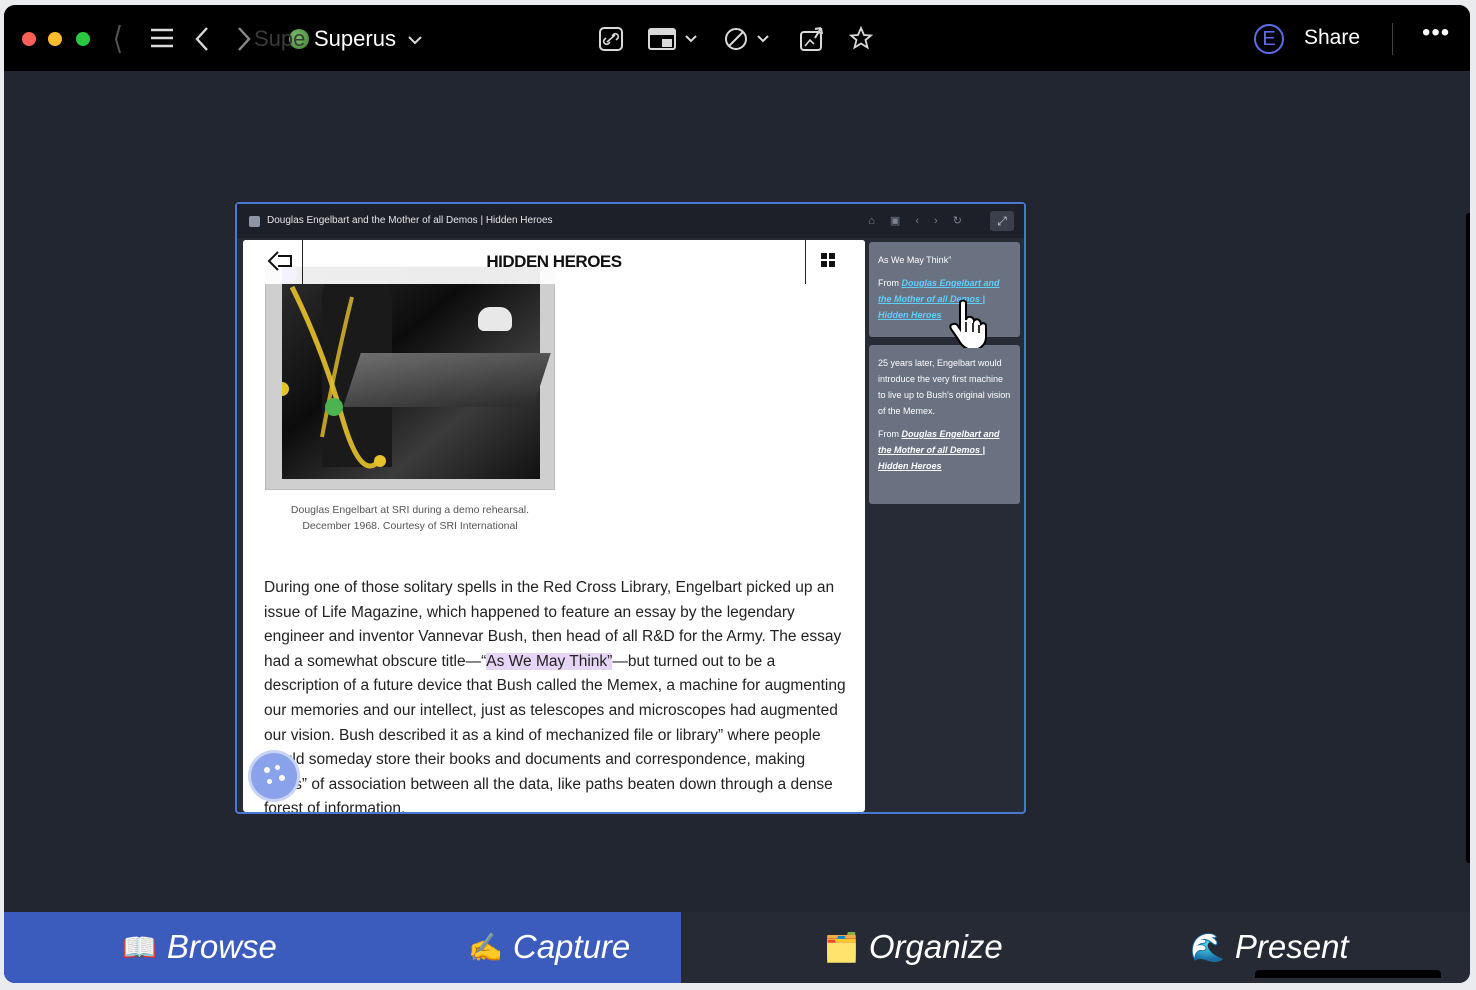 This screenshot has width=1476, height=990. What do you see at coordinates (415, 40) in the screenshot?
I see `chevron-down-icon` at bounding box center [415, 40].